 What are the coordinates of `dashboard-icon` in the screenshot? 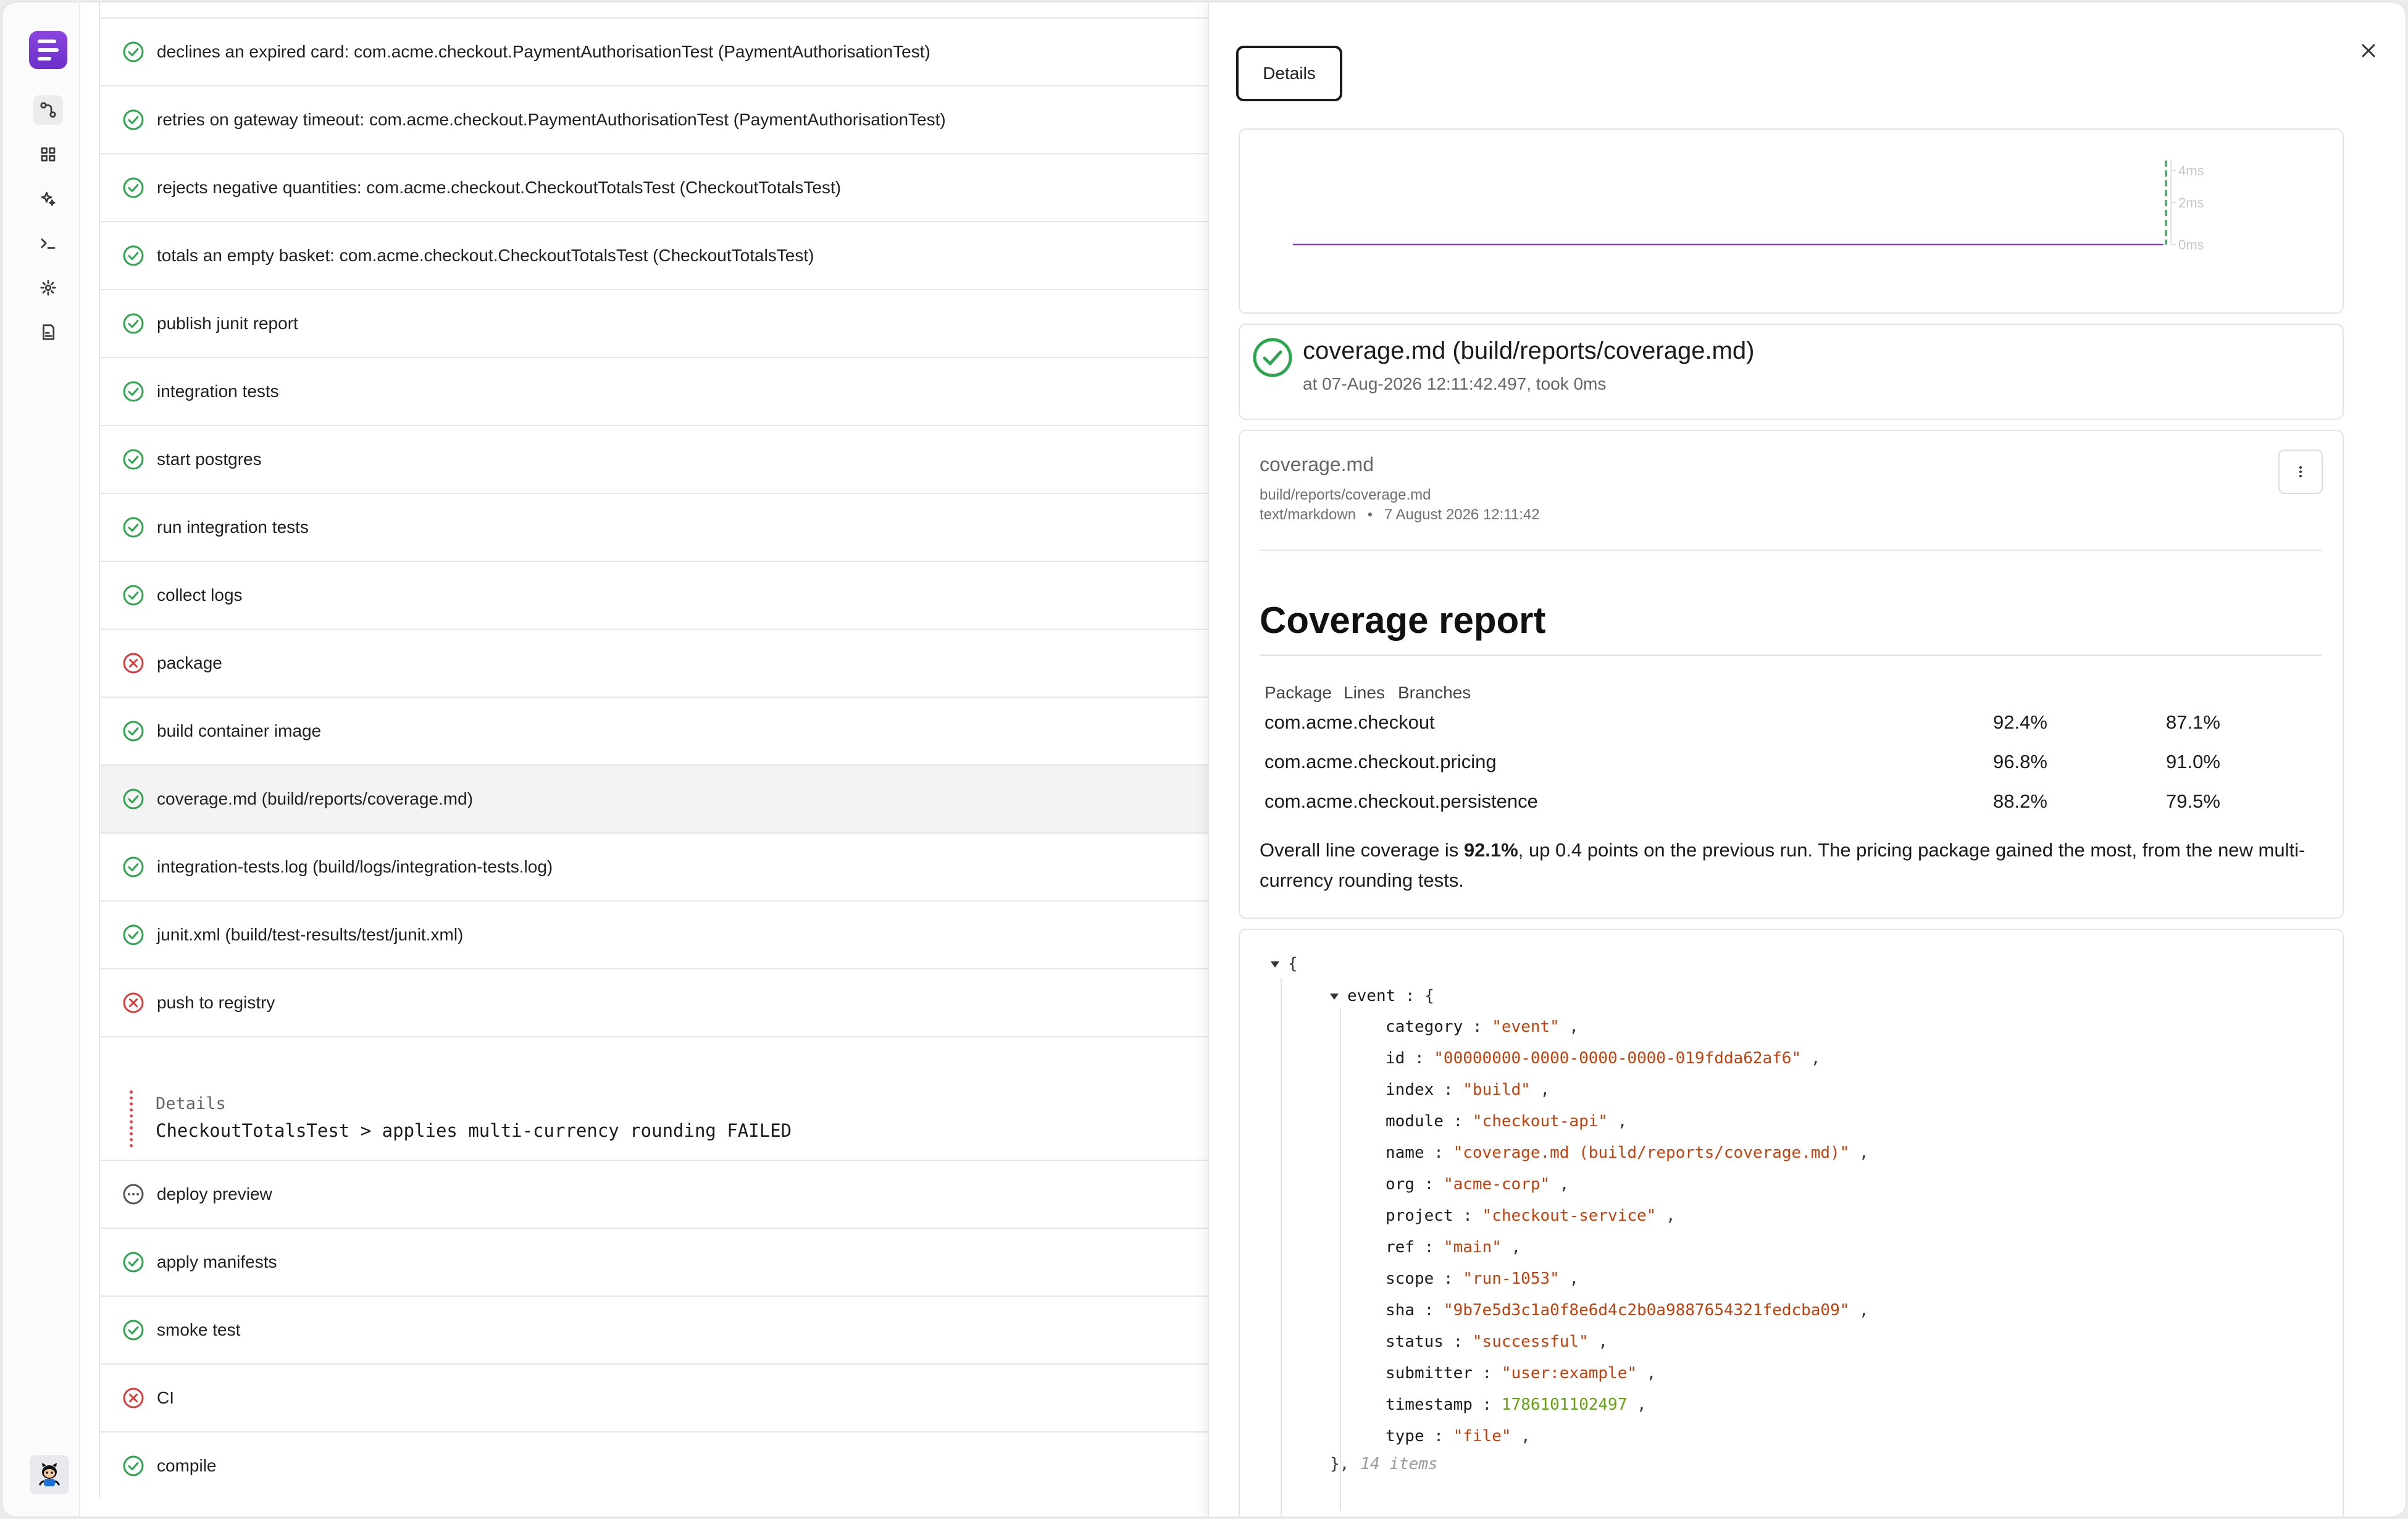 It's located at (48, 154).